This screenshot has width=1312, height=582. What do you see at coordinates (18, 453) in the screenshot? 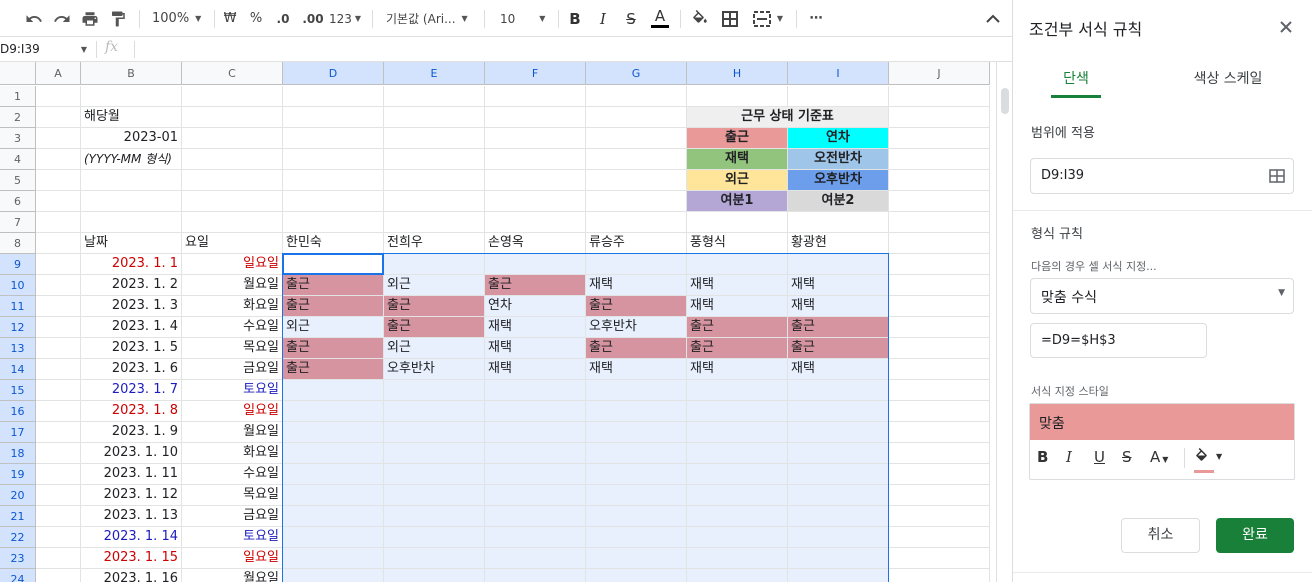
I see `row-header-18: 18` at bounding box center [18, 453].